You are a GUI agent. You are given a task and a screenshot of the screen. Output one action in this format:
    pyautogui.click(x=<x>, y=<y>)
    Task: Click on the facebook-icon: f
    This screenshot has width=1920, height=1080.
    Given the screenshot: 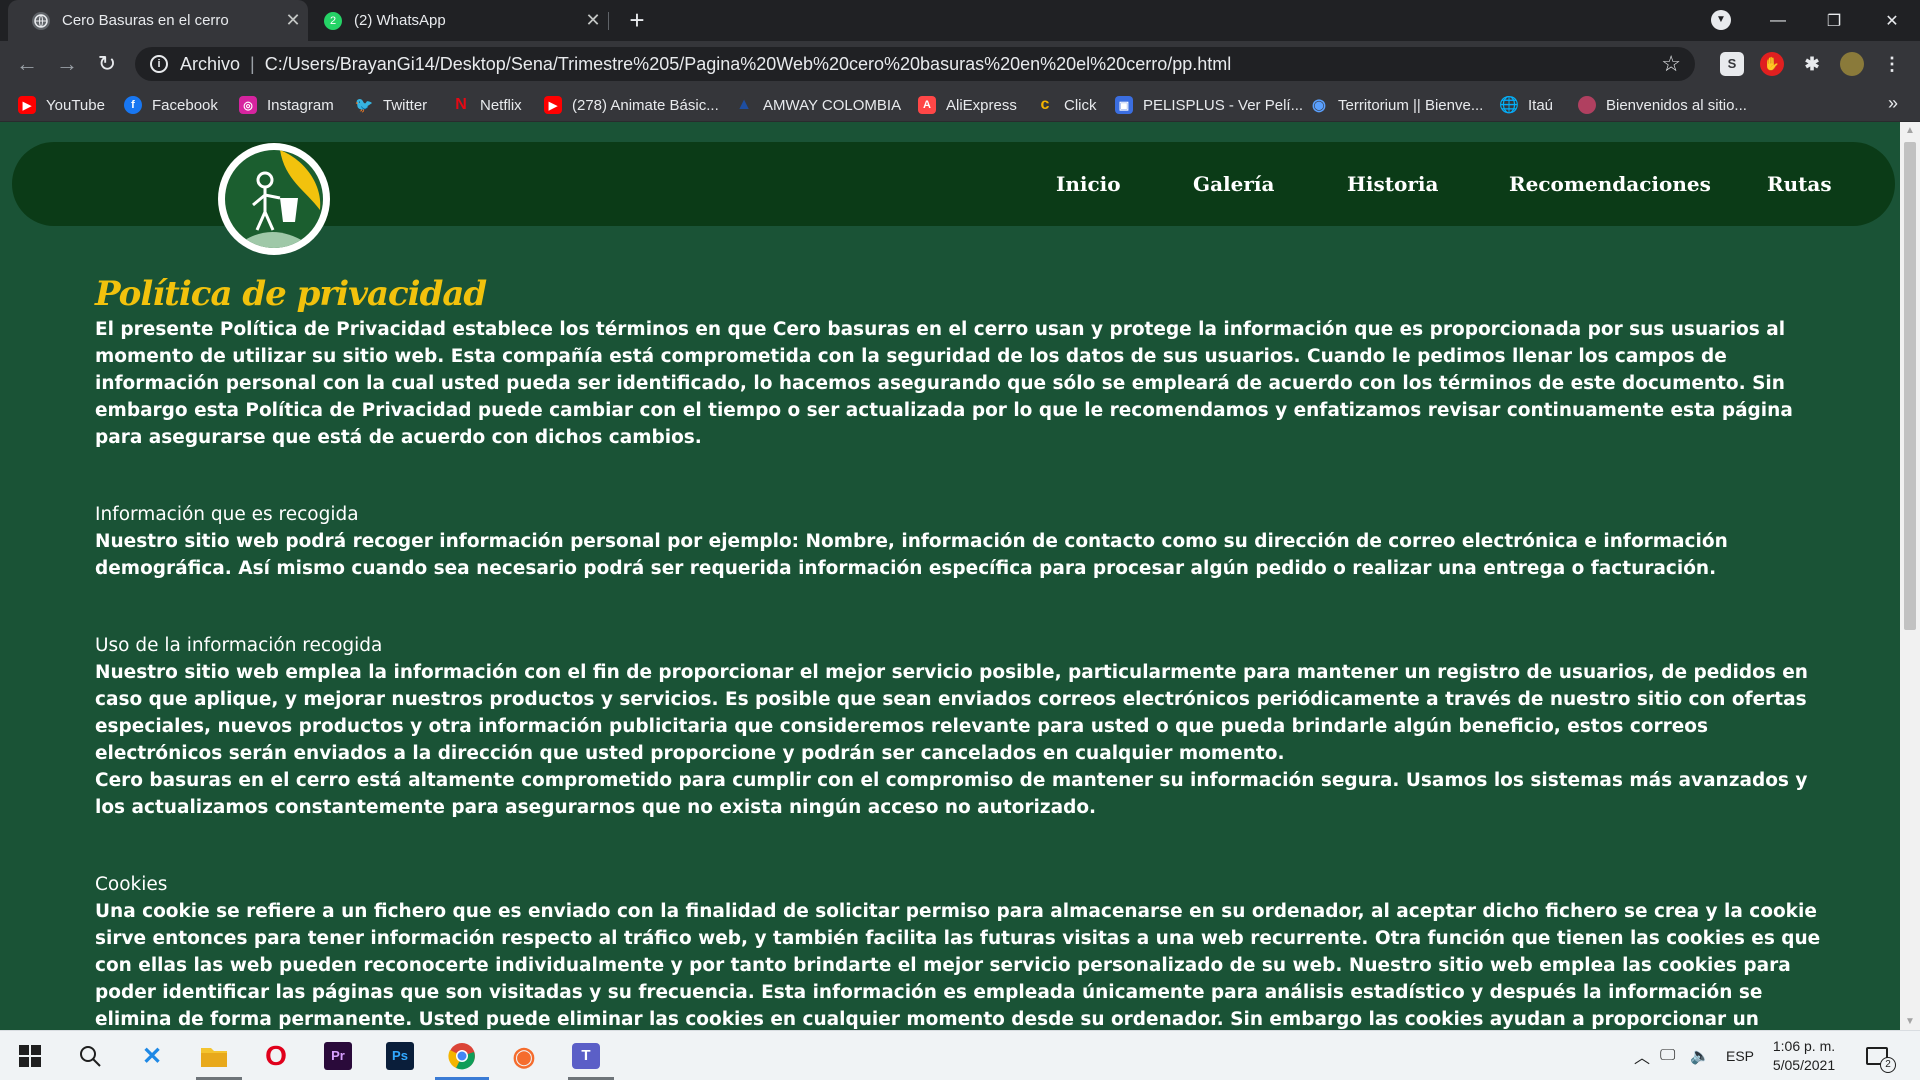 What is the action you would take?
    pyautogui.click(x=133, y=105)
    